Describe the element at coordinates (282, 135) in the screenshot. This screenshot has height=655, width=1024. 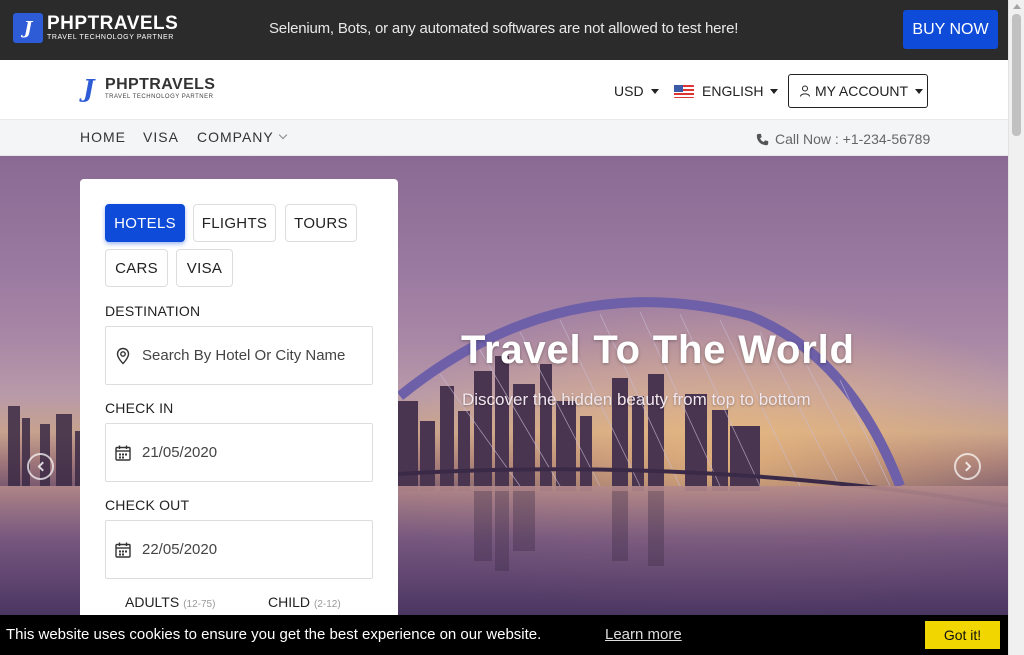
I see `chevron-down-icon` at that location.